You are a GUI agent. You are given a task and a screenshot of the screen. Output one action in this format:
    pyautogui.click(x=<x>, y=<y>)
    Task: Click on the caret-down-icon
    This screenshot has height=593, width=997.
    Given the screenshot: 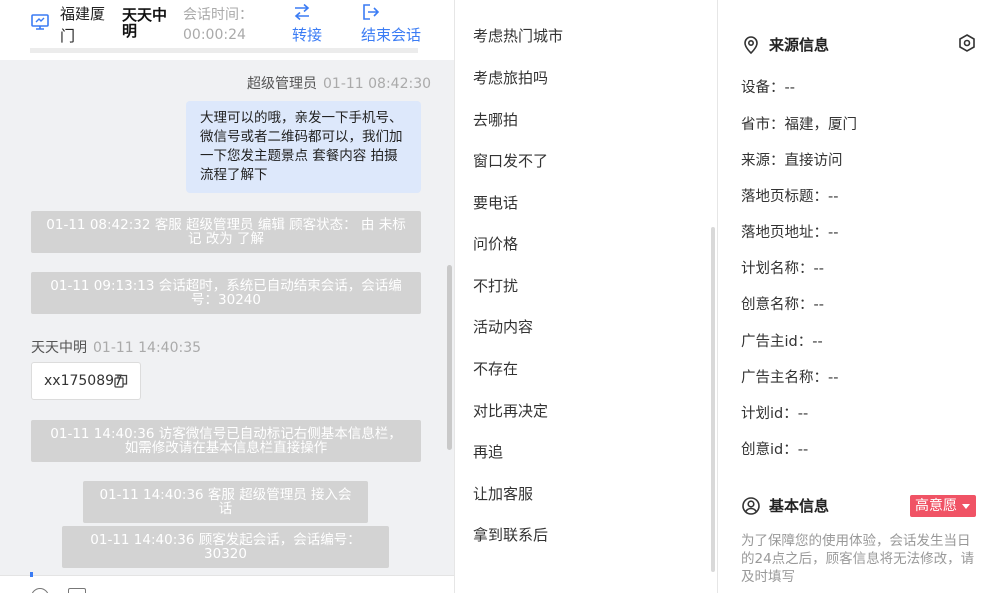 What is the action you would take?
    pyautogui.click(x=966, y=506)
    